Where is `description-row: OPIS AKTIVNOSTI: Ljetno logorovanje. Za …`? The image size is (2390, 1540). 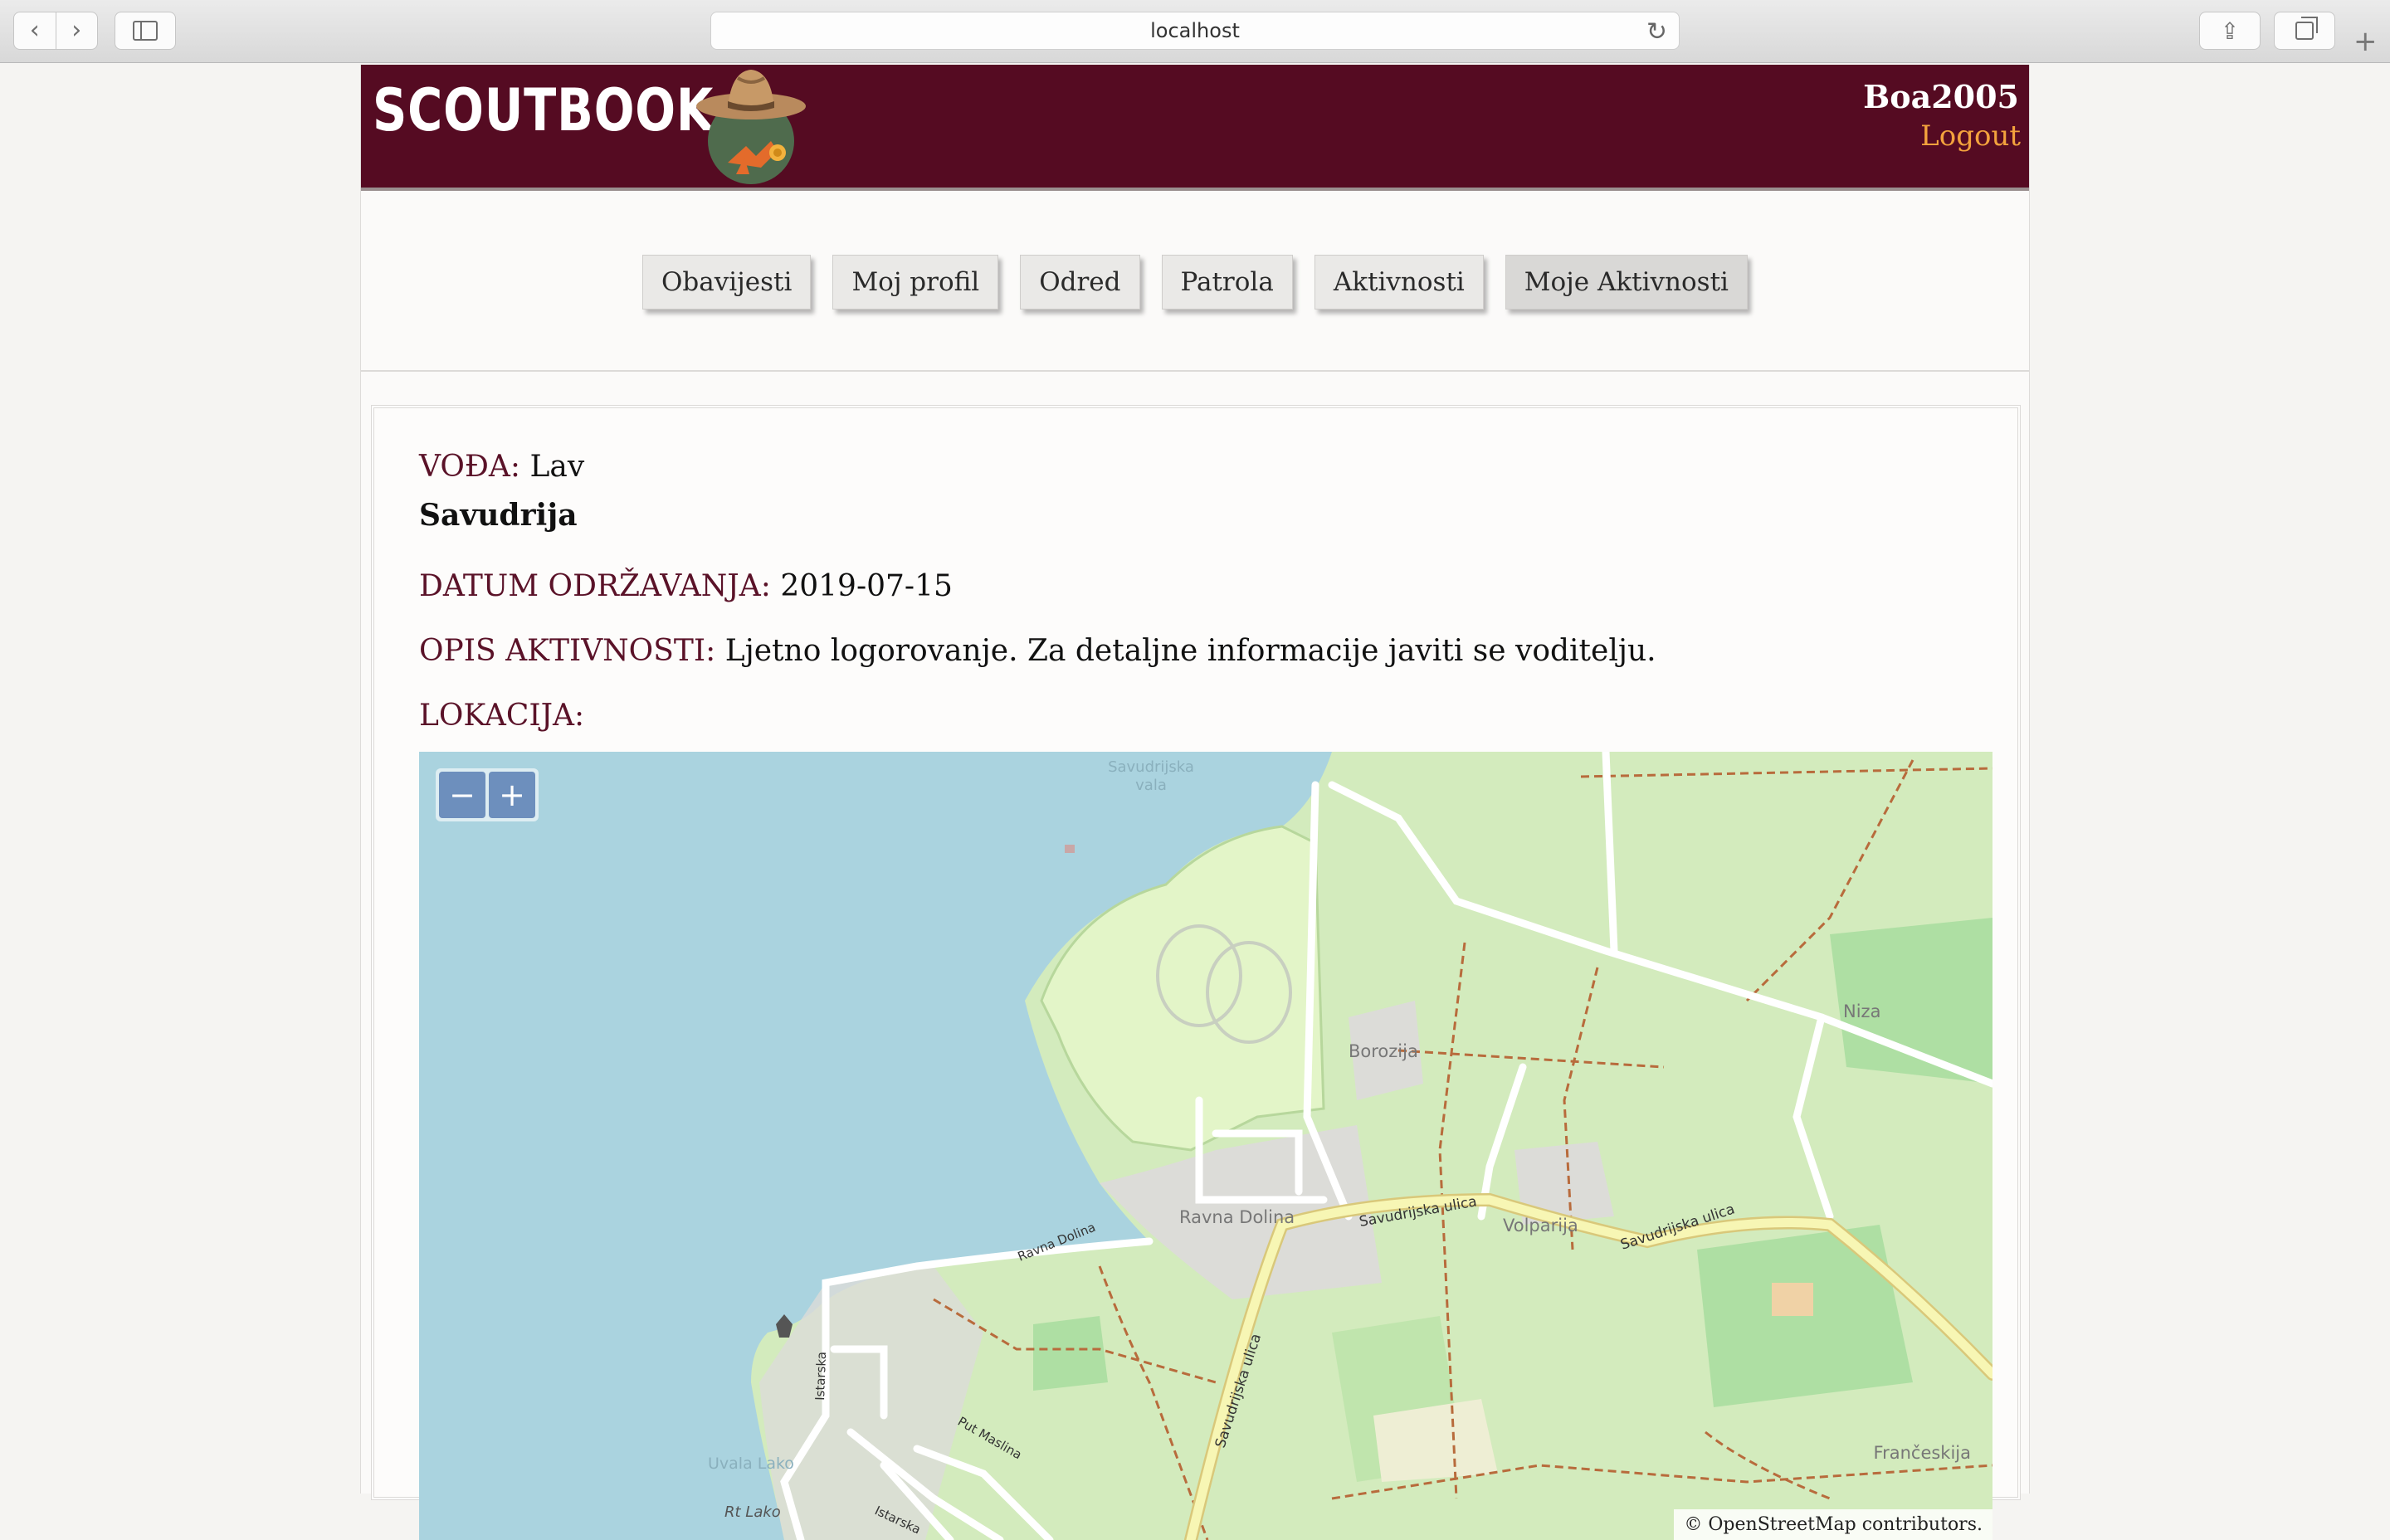
description-row: OPIS AKTIVNOSTI: Ljetno logorovanje. Za … is located at coordinates (1037, 651).